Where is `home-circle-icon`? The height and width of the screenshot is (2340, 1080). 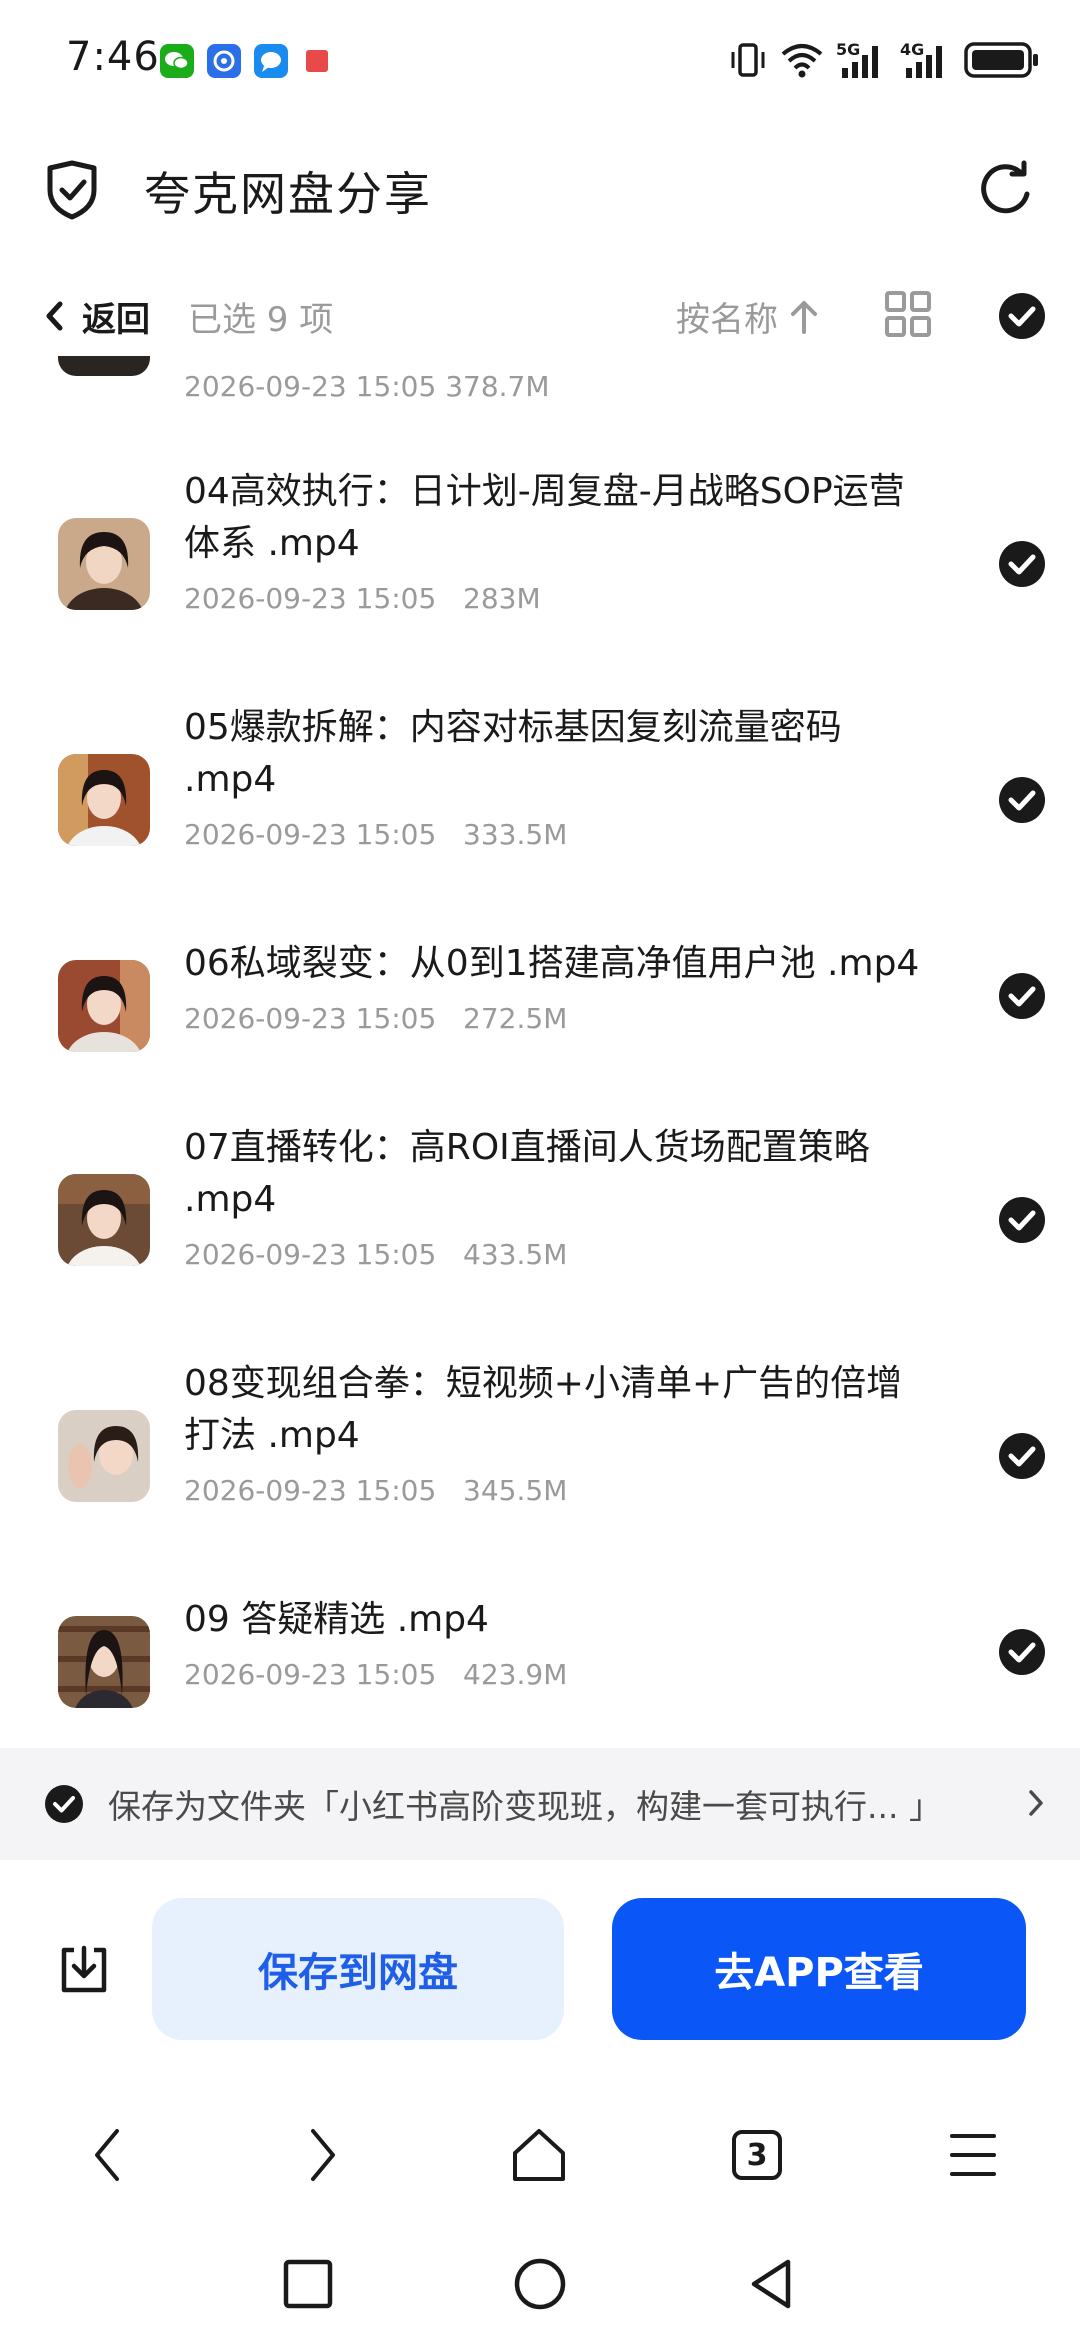 home-circle-icon is located at coordinates (540, 2284).